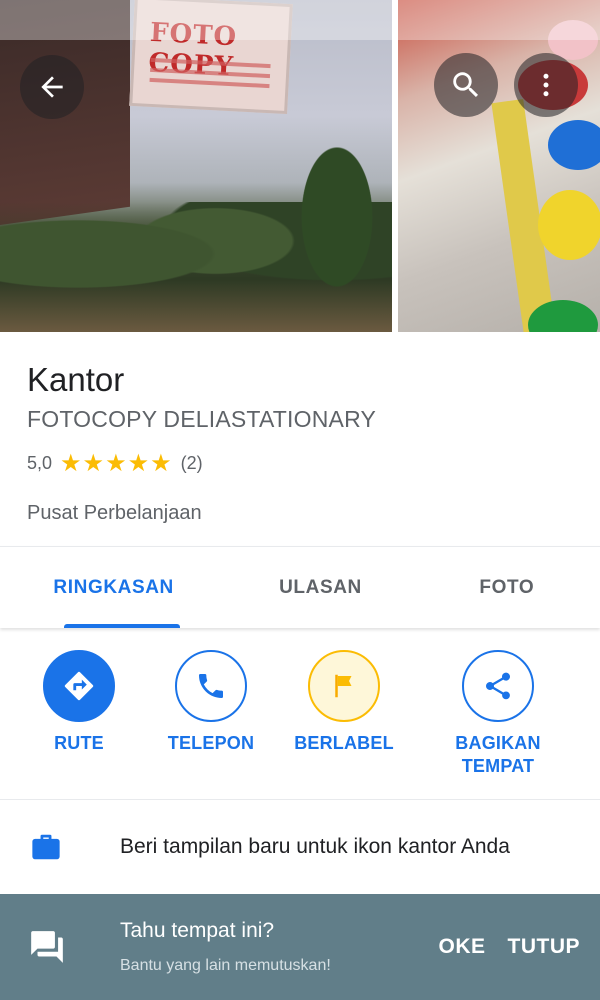  What do you see at coordinates (76, 379) in the screenshot?
I see `place-title: Kantor` at bounding box center [76, 379].